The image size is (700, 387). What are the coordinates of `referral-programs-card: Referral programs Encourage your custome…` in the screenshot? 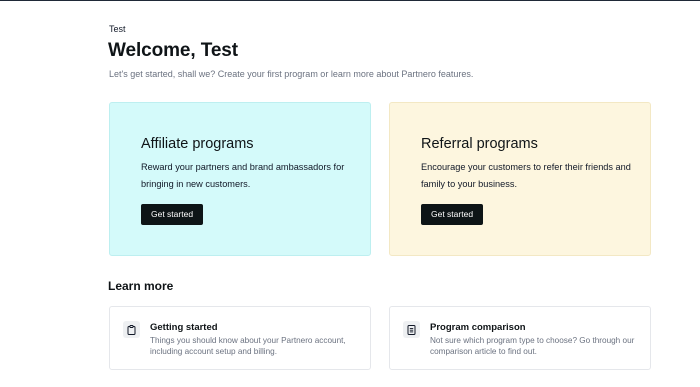 It's located at (520, 179).